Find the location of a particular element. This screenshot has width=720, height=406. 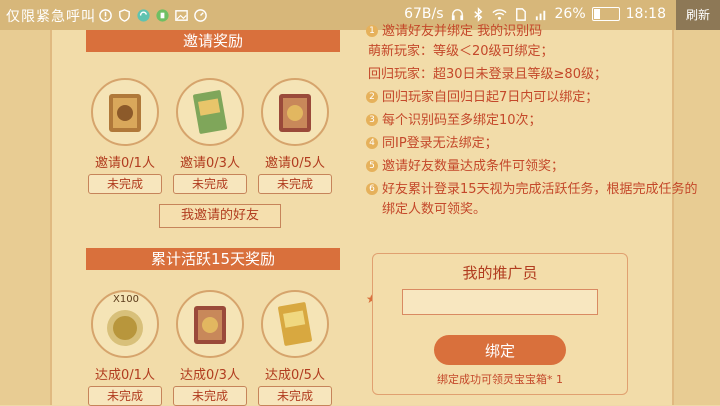

headphones-icon is located at coordinates (457, 14).